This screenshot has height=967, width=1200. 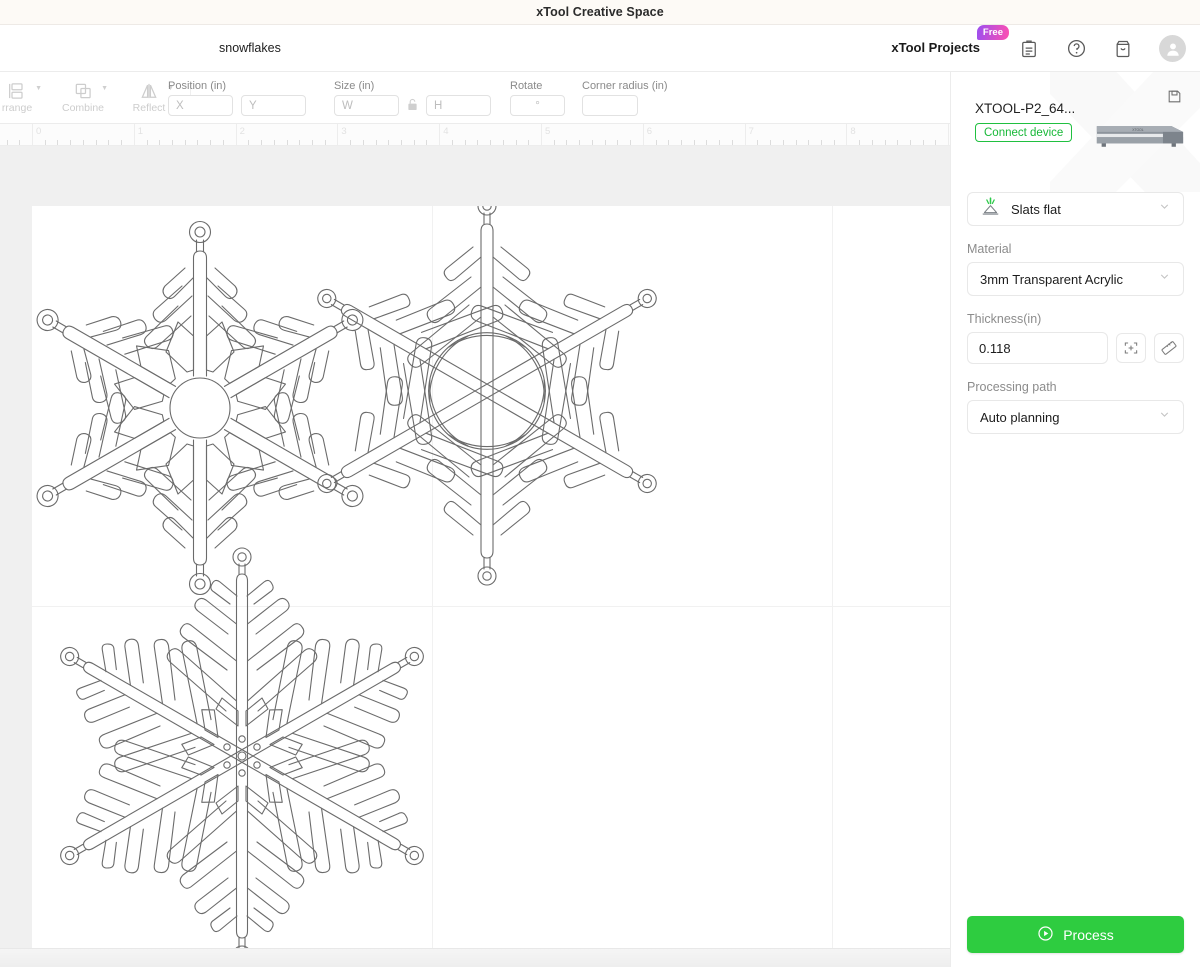 I want to click on avatar, so click(x=1172, y=48).